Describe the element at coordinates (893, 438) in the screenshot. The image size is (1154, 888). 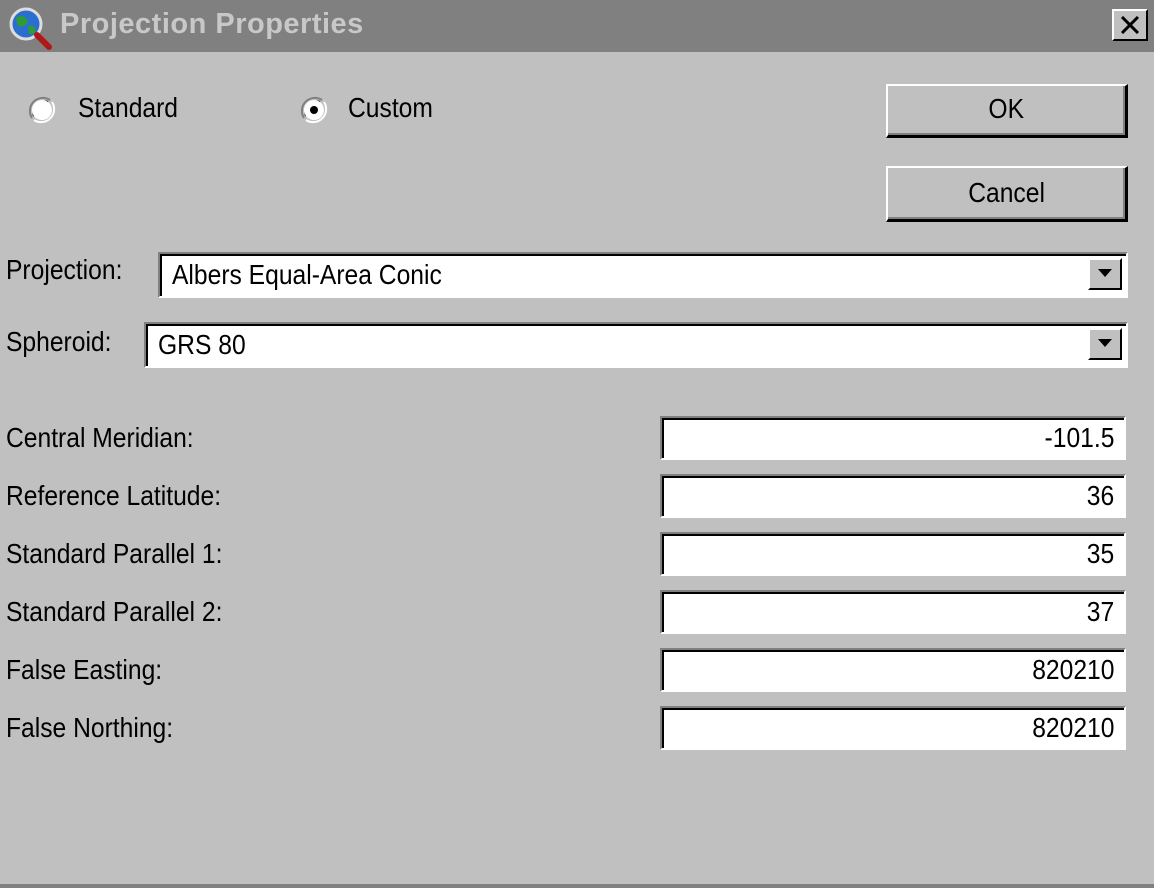
I see `central-meridian-field: -101.5` at that location.